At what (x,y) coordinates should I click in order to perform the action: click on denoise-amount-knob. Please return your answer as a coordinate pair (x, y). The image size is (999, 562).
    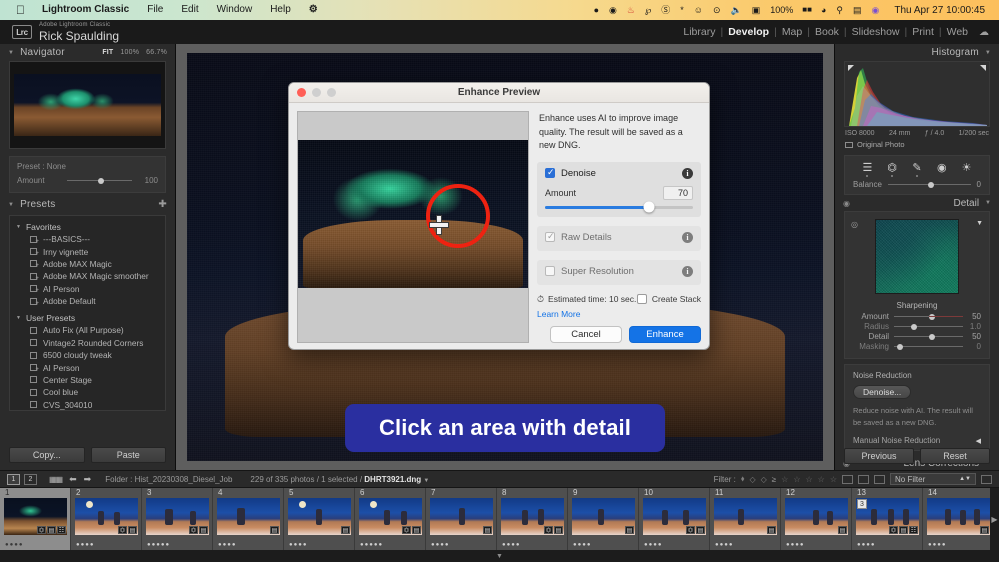
    Looking at the image, I should click on (649, 207).